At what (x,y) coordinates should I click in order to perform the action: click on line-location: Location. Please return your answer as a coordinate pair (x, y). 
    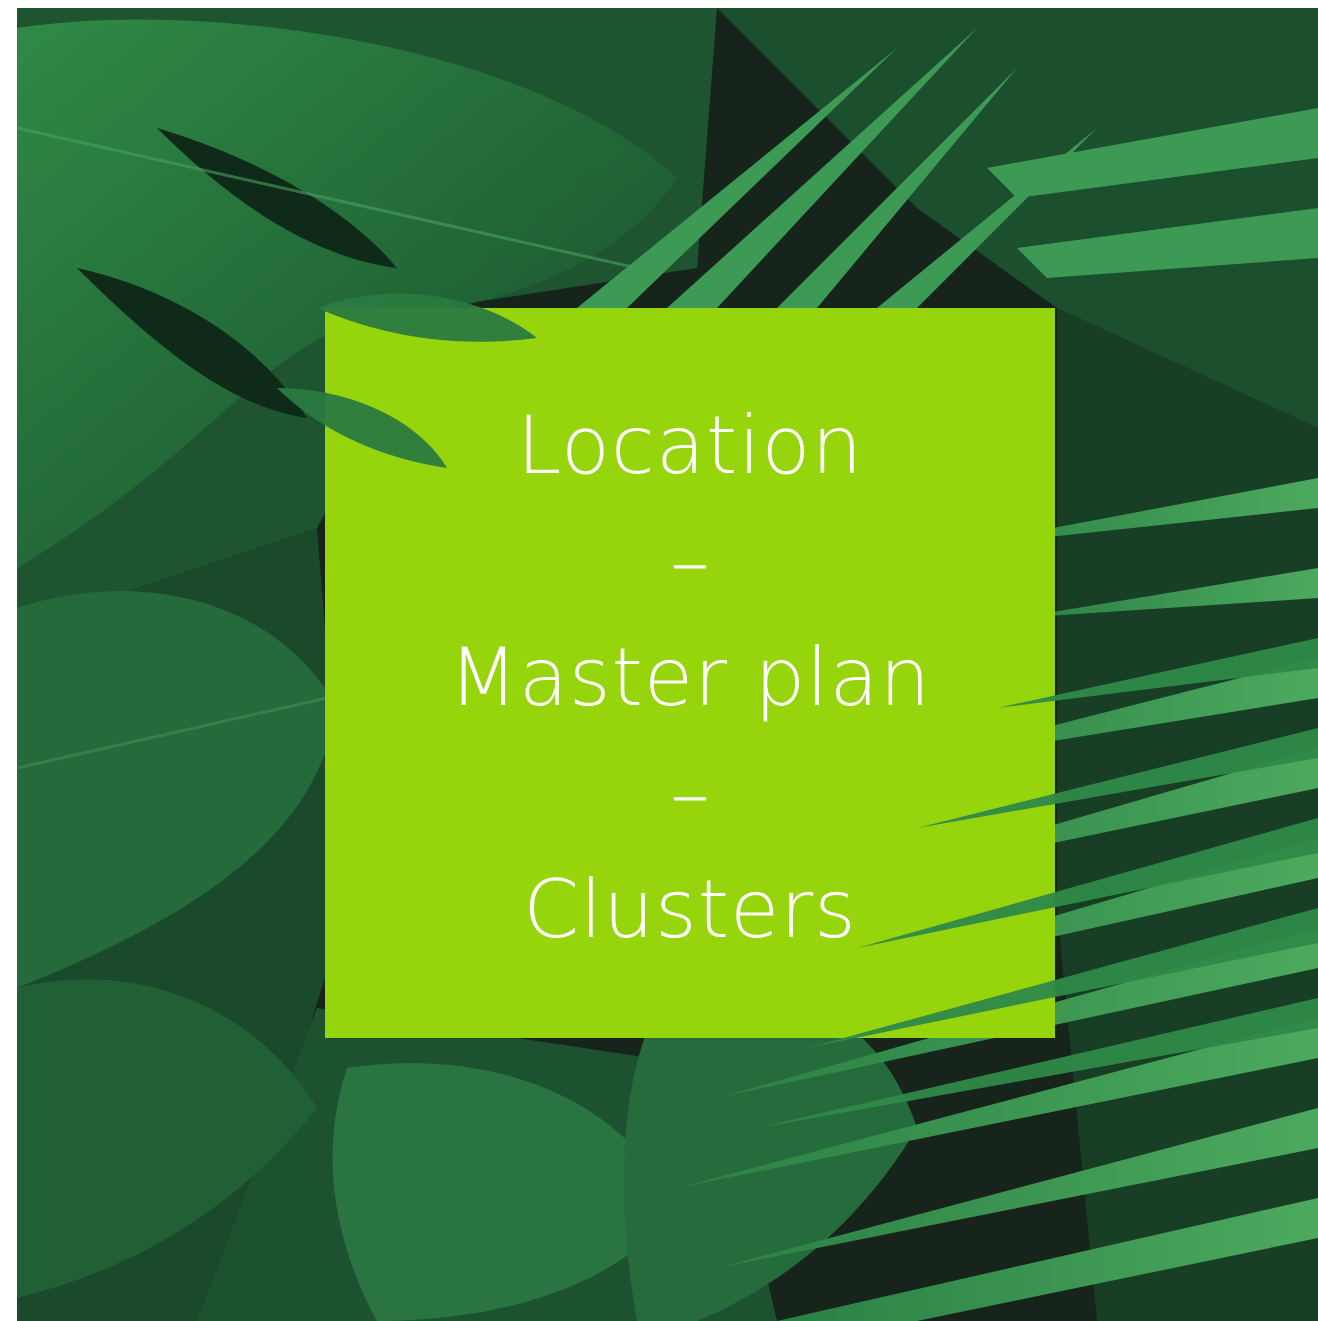
    Looking at the image, I should click on (690, 445).